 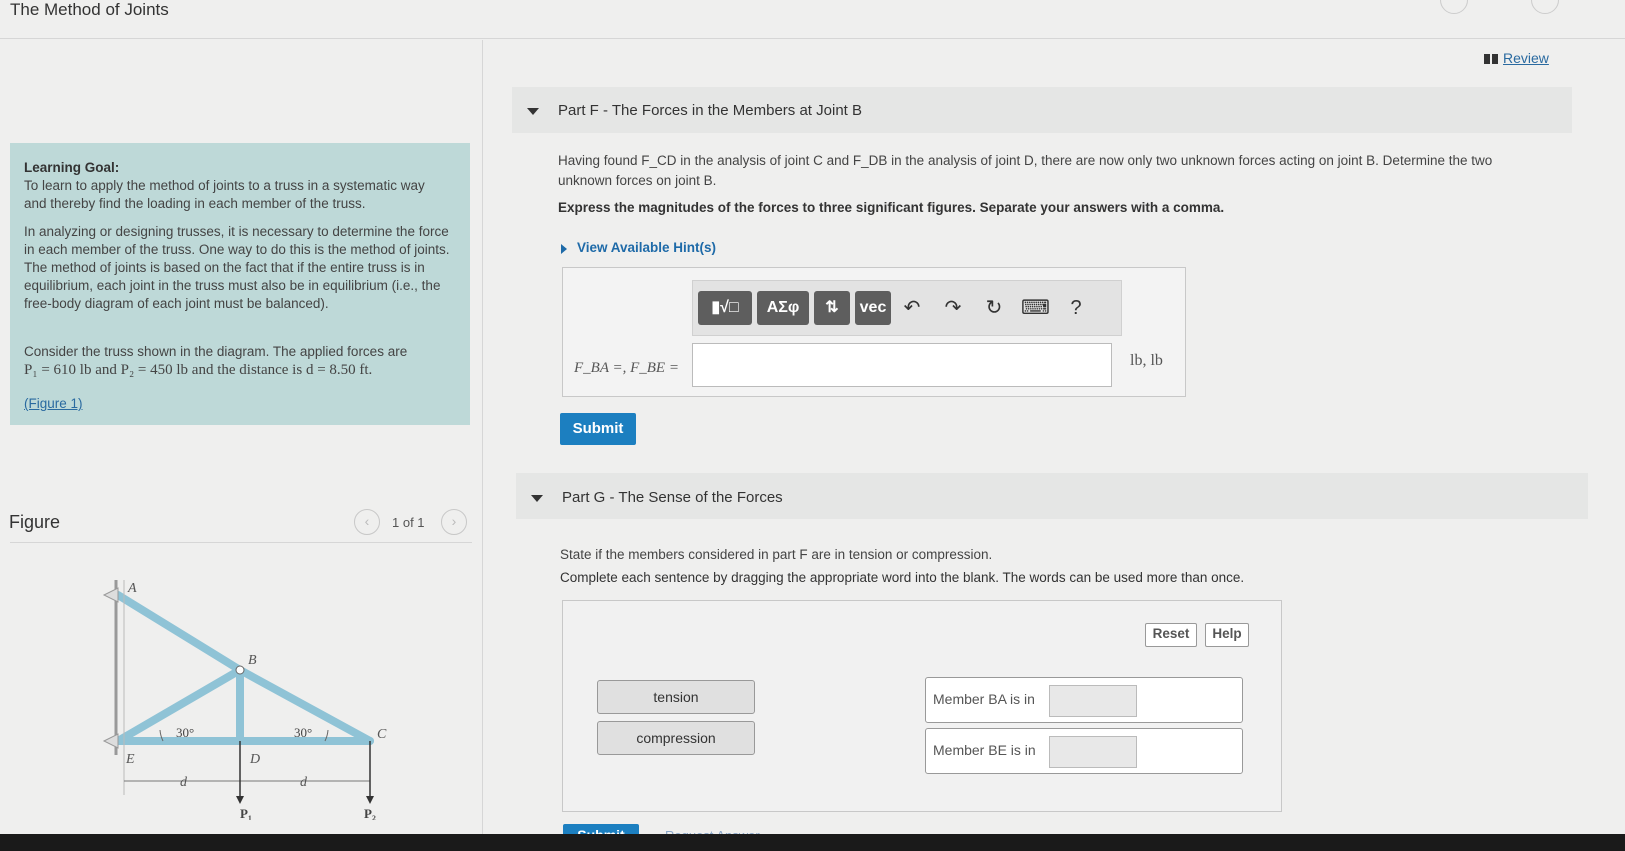 What do you see at coordinates (1076, 308) in the screenshot?
I see `help-icon: ?` at bounding box center [1076, 308].